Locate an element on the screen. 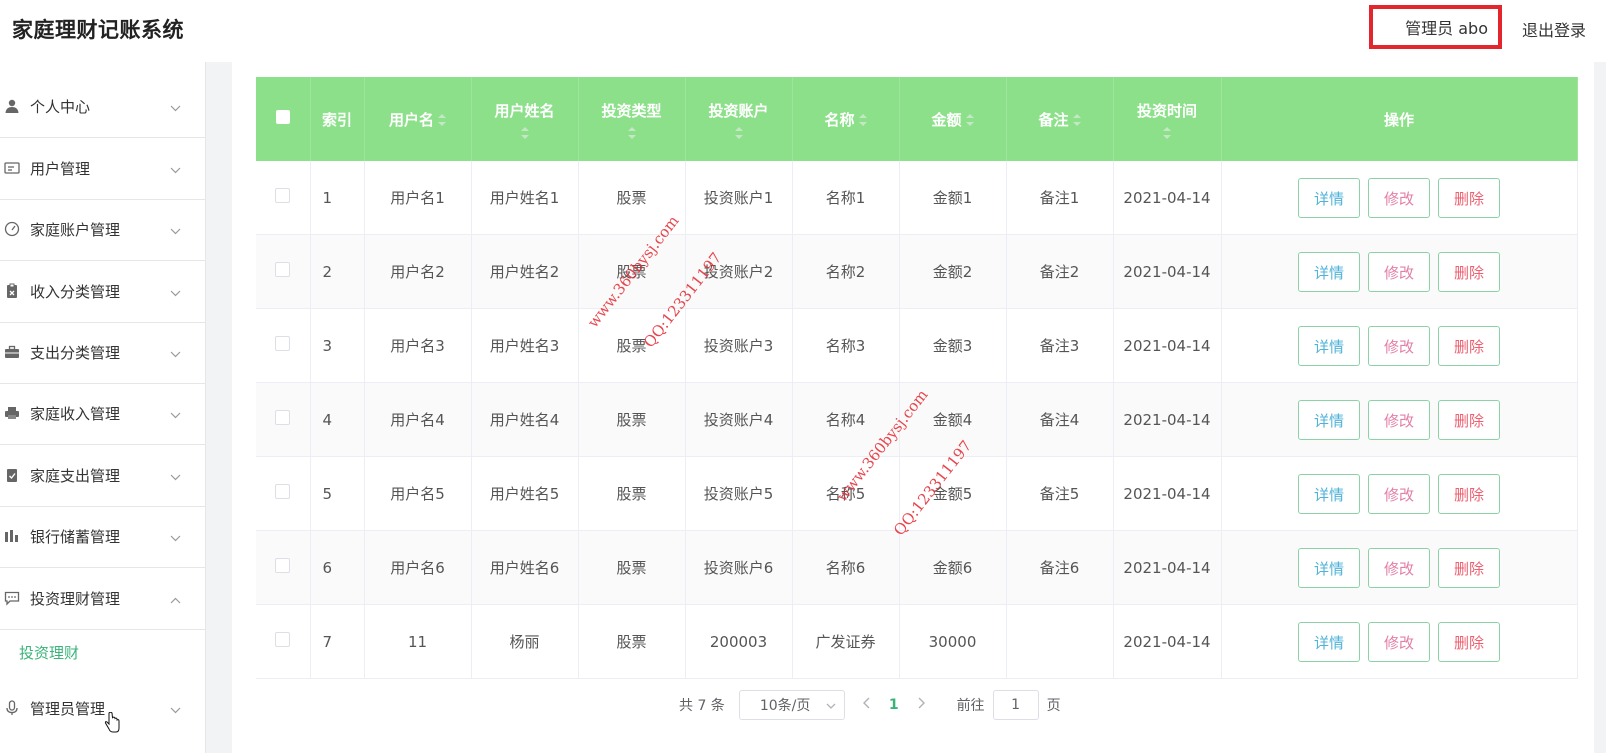 Image resolution: width=1606 pixels, height=753 pixels. sidebar-item: 管理员管理 is located at coordinates (102, 708).